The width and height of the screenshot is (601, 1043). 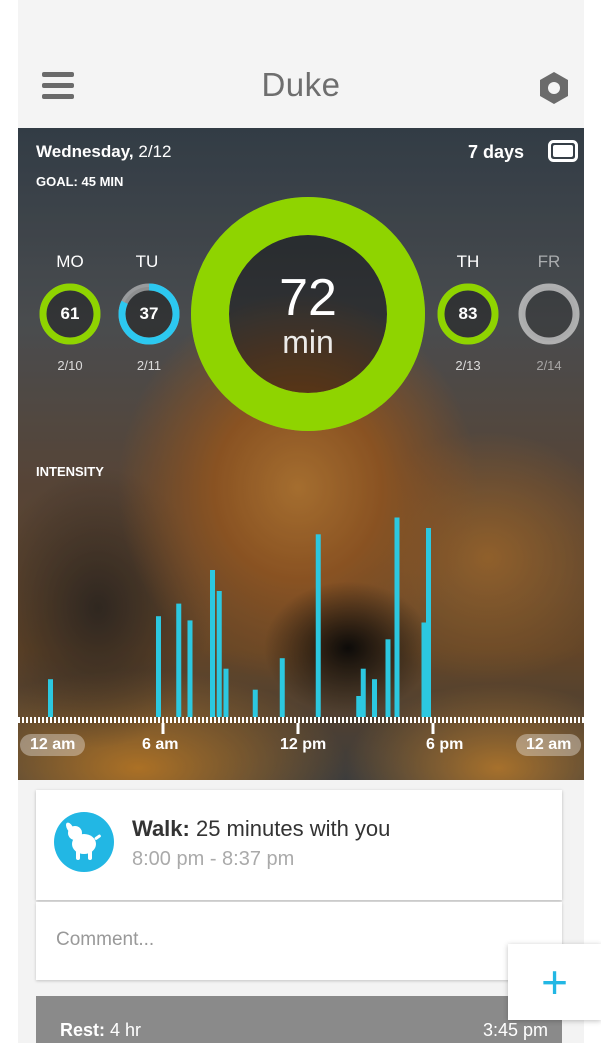 I want to click on day-ring-fr, so click(x=549, y=314).